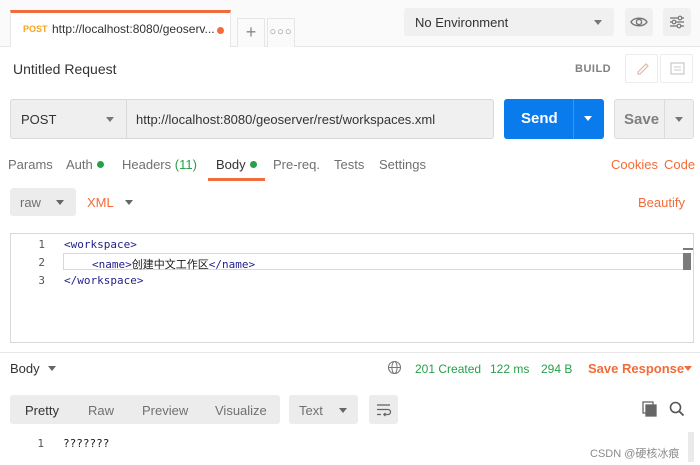 The width and height of the screenshot is (700, 465). What do you see at coordinates (100, 244) in the screenshot?
I see `code-line: <workspace>` at bounding box center [100, 244].